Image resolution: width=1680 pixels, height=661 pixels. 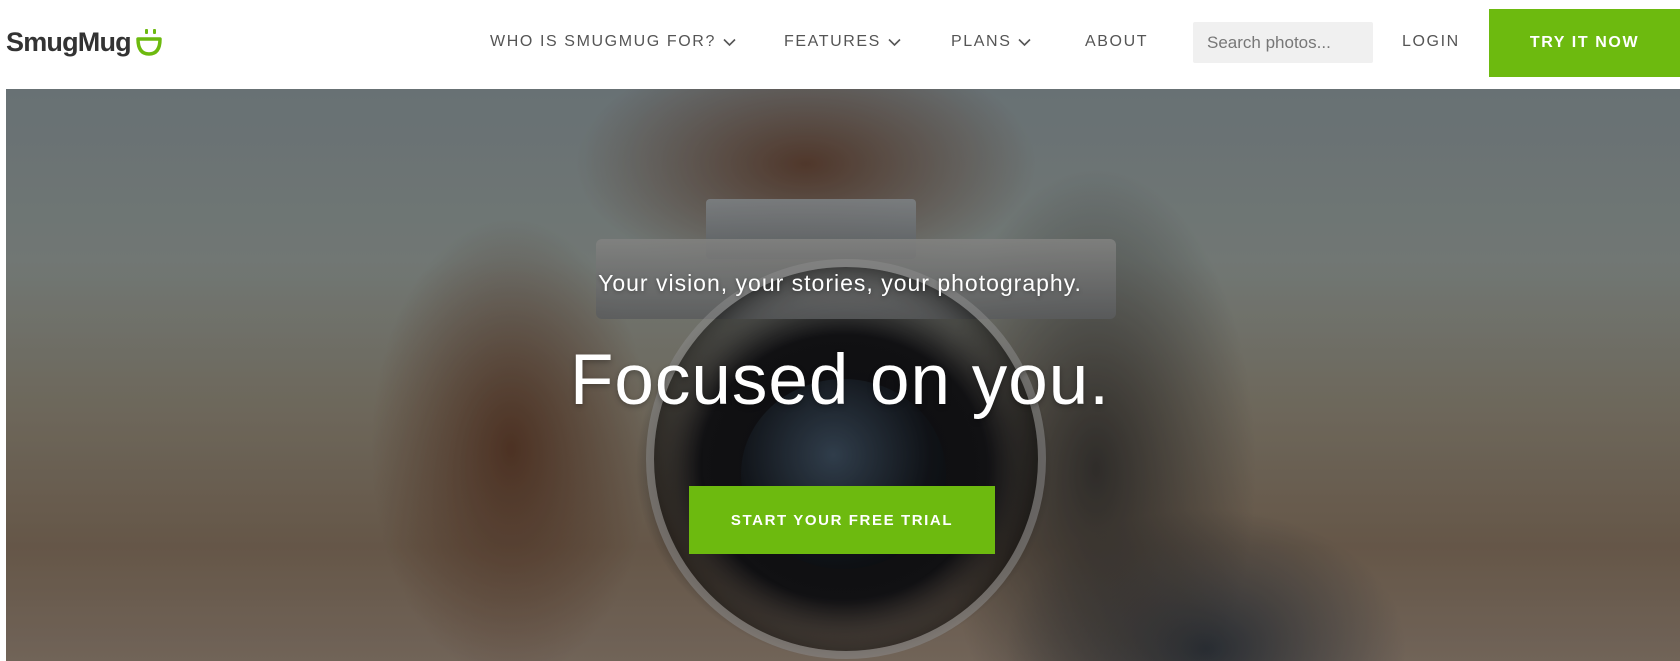 I want to click on smugmug-logo: SmugMug, so click(x=84, y=42).